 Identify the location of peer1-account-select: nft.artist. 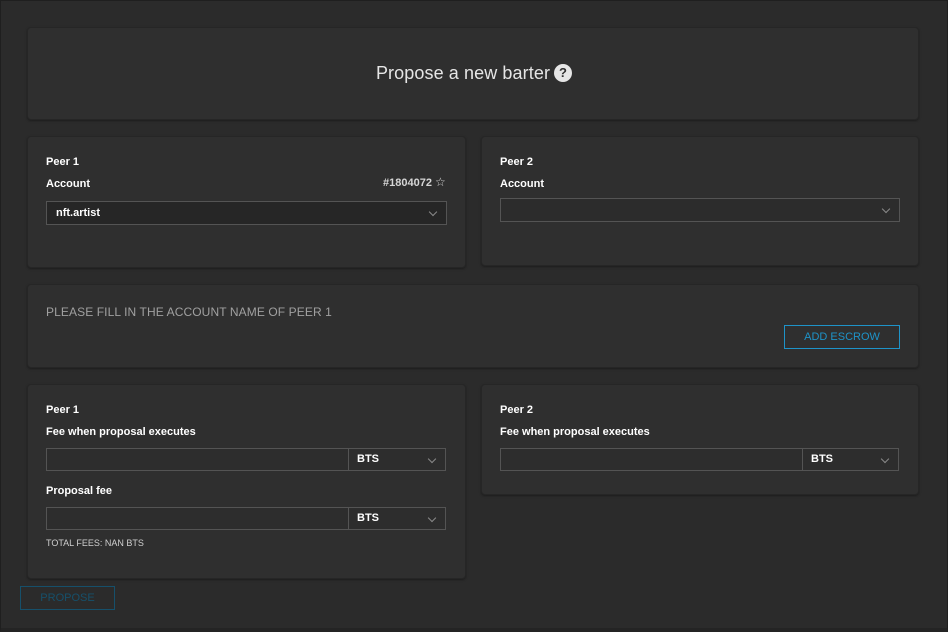
(246, 213).